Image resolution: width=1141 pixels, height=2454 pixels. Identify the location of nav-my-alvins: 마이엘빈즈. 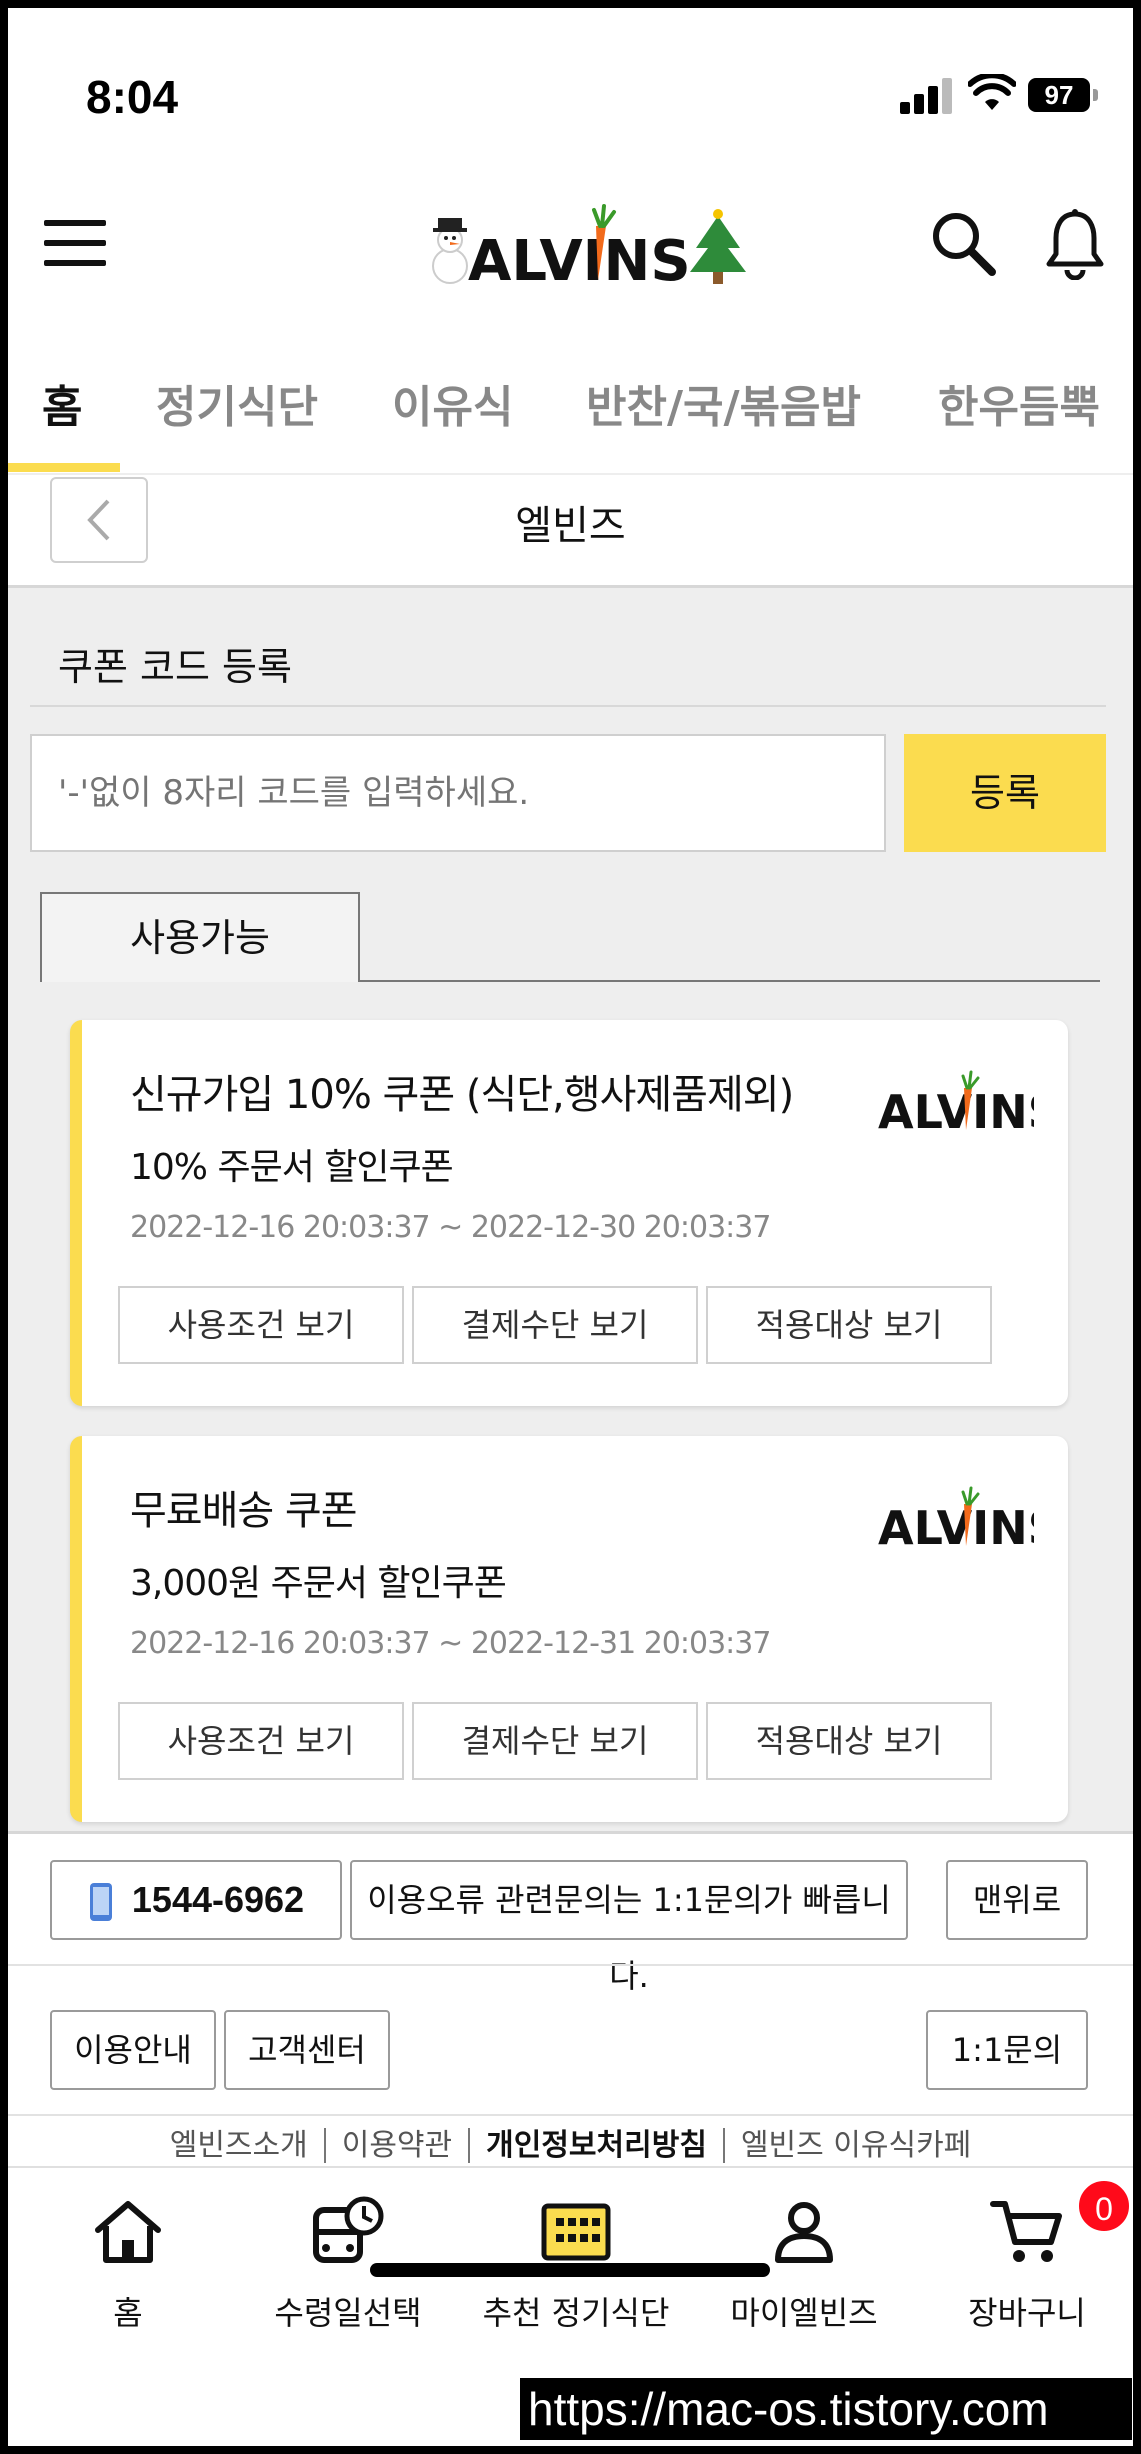
(804, 2258).